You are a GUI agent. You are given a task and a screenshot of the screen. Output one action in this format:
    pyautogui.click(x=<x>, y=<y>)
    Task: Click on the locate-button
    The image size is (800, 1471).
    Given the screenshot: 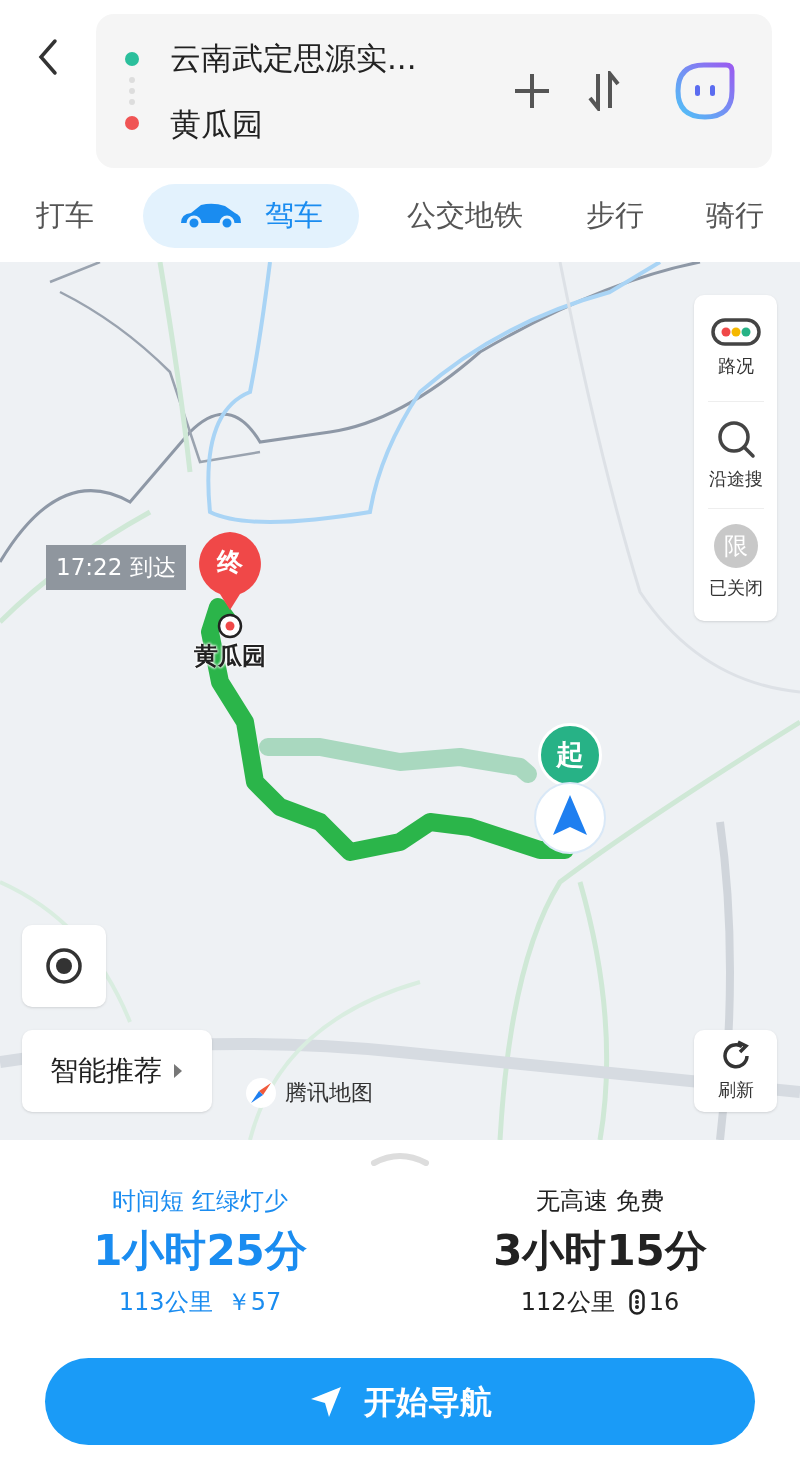 What is the action you would take?
    pyautogui.click(x=64, y=966)
    